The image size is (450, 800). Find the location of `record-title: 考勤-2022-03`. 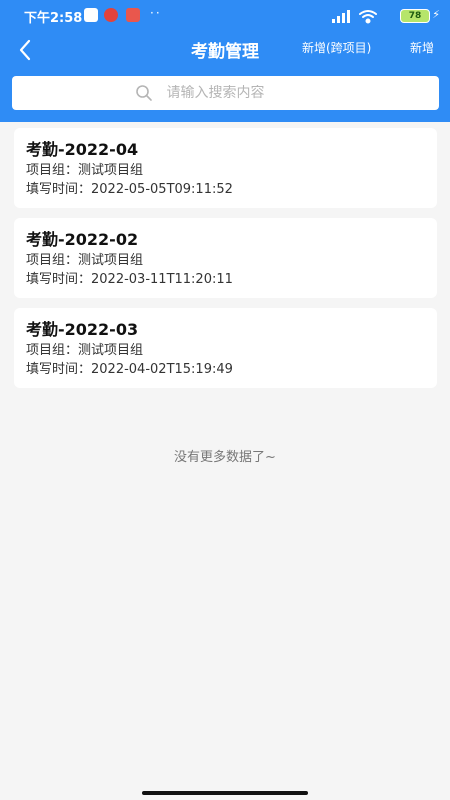

record-title: 考勤-2022-03 is located at coordinates (82, 329).